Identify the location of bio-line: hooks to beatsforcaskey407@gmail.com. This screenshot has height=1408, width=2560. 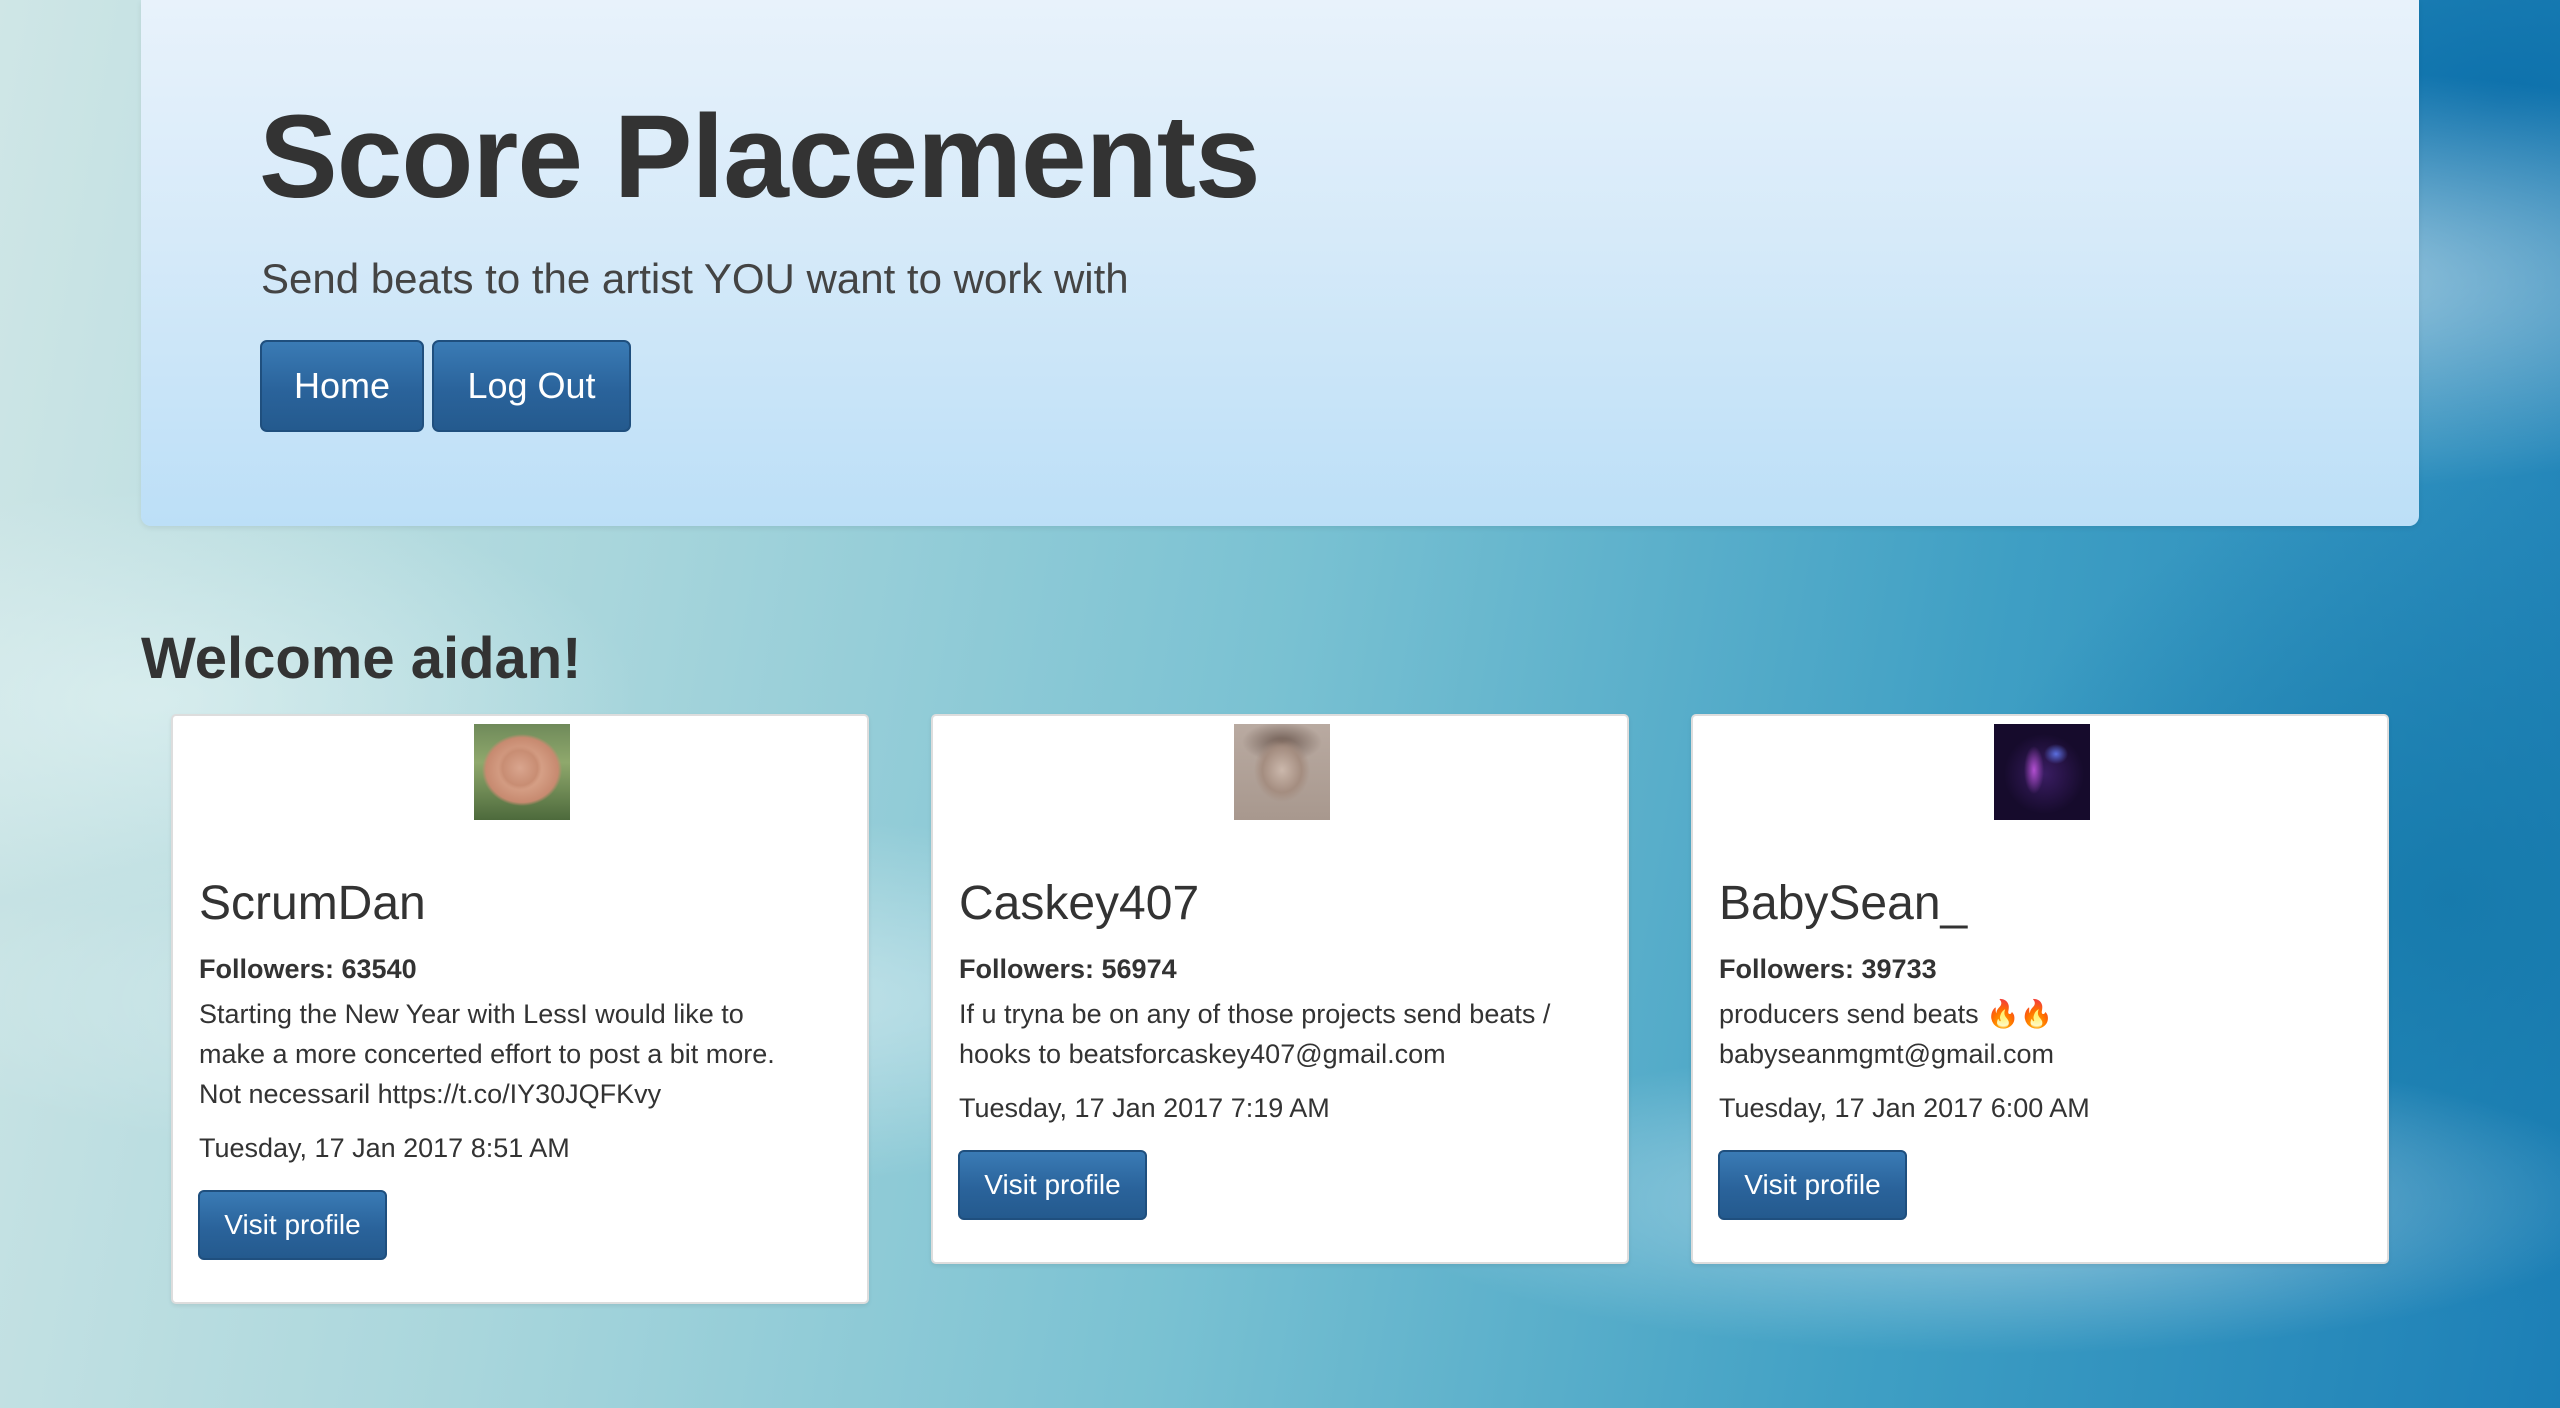
(1202, 1054).